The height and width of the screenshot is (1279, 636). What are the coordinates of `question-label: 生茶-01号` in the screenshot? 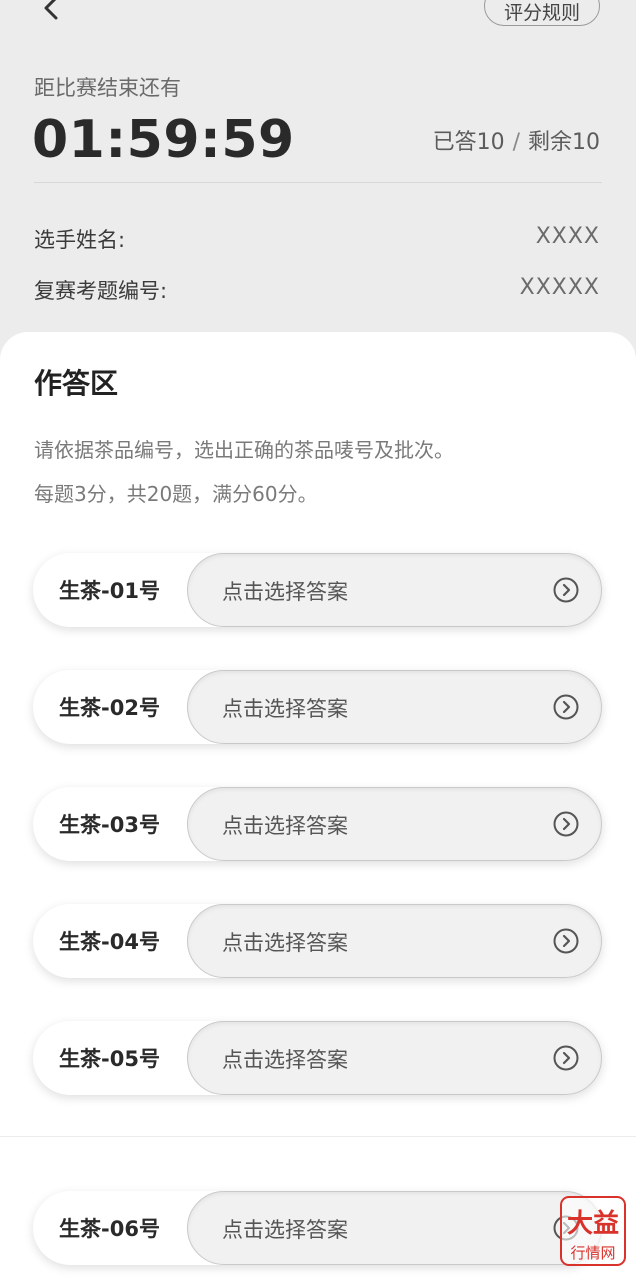 It's located at (109, 591).